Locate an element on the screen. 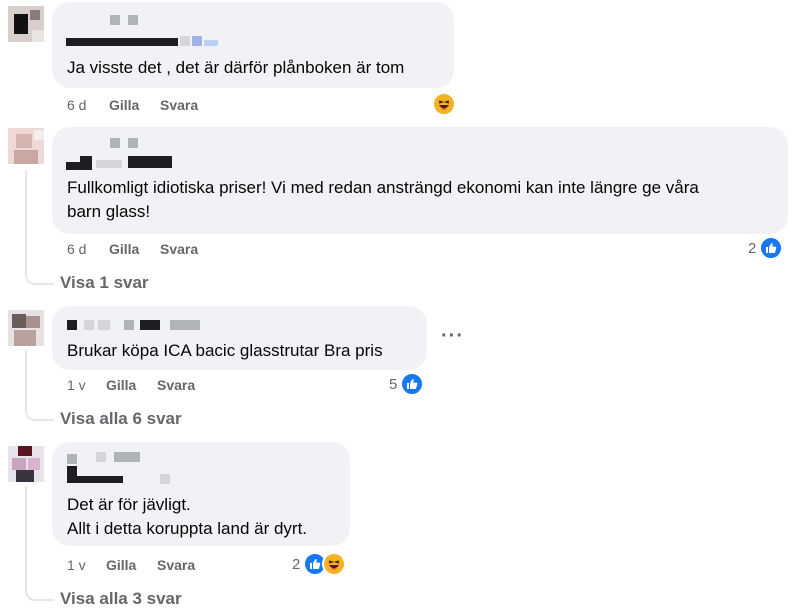 This screenshot has height=609, width=800. comment-text: barn glass! is located at coordinates (109, 211).